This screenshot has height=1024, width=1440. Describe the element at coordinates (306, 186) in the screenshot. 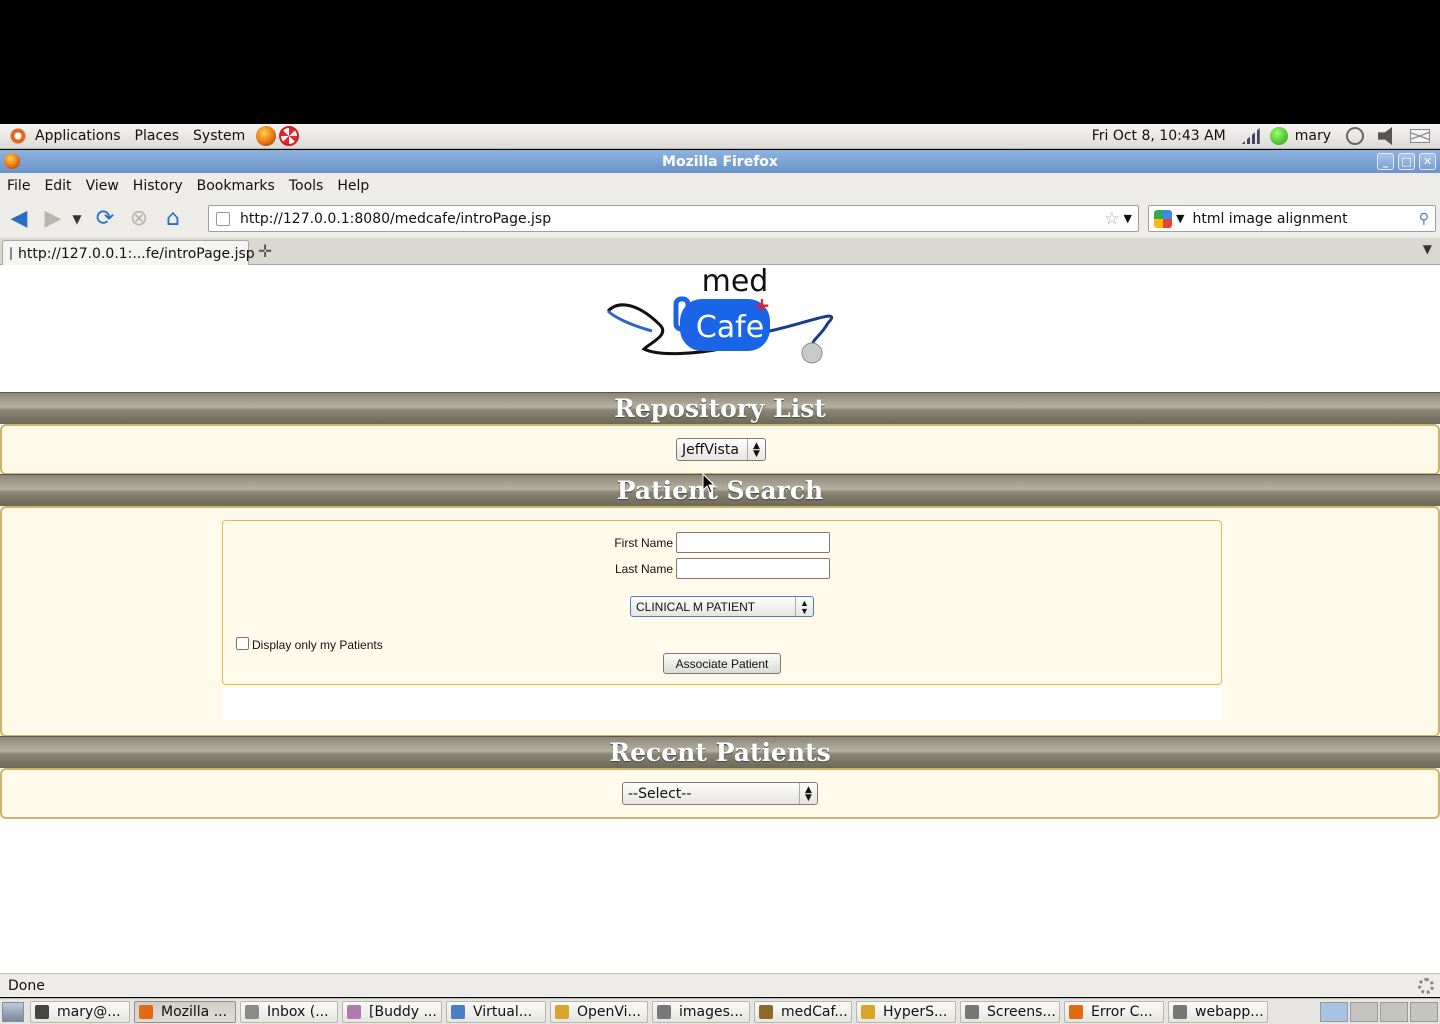

I see `menu-tools: Tools` at that location.